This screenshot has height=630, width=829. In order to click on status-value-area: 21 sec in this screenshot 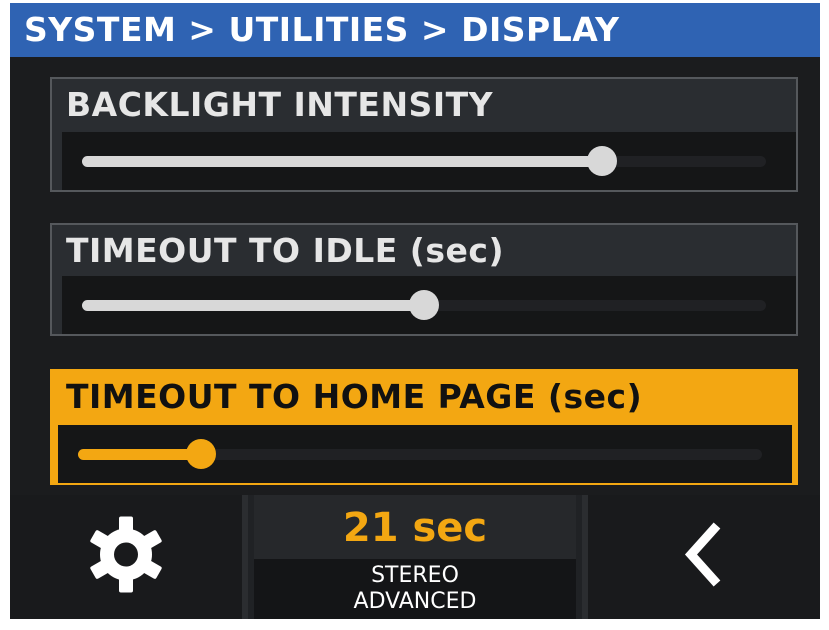, I will do `click(415, 527)`.